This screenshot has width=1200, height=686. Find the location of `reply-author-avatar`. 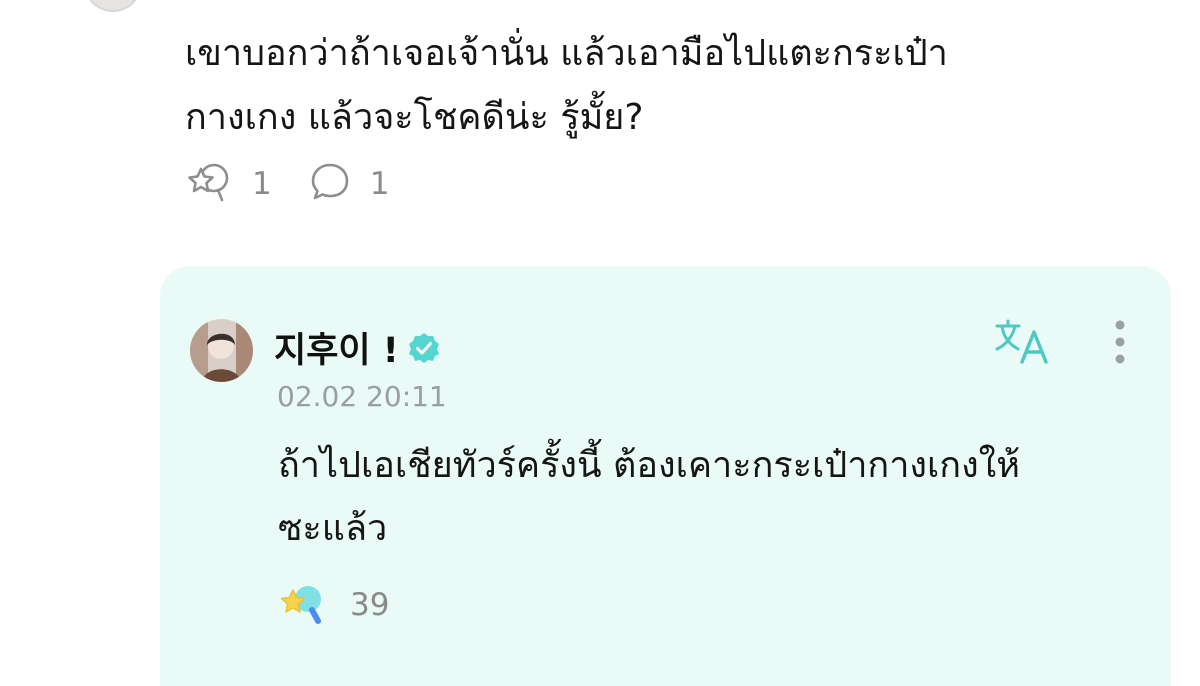

reply-author-avatar is located at coordinates (221, 350).